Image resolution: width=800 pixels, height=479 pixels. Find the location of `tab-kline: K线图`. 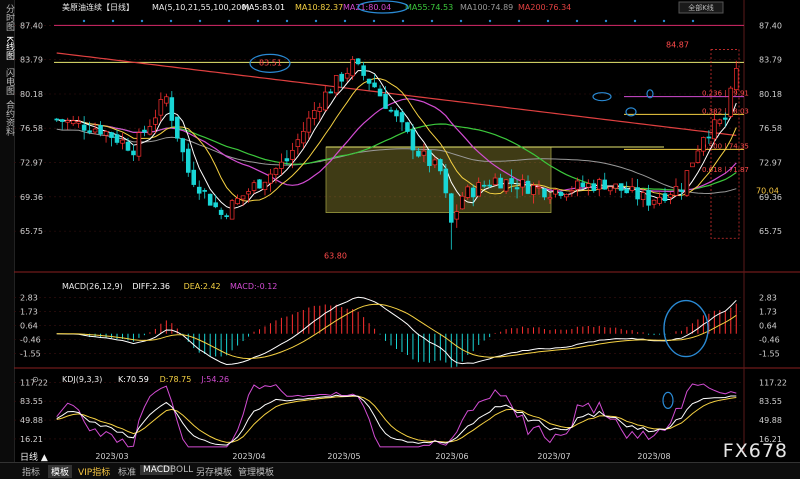

tab-kline: K线图 is located at coordinates (7, 48).